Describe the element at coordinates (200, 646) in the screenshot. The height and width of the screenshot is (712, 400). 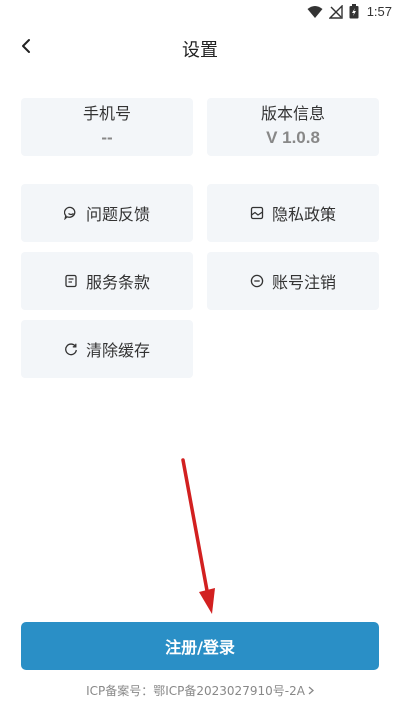
I see `register-login-button: 注册/登录` at that location.